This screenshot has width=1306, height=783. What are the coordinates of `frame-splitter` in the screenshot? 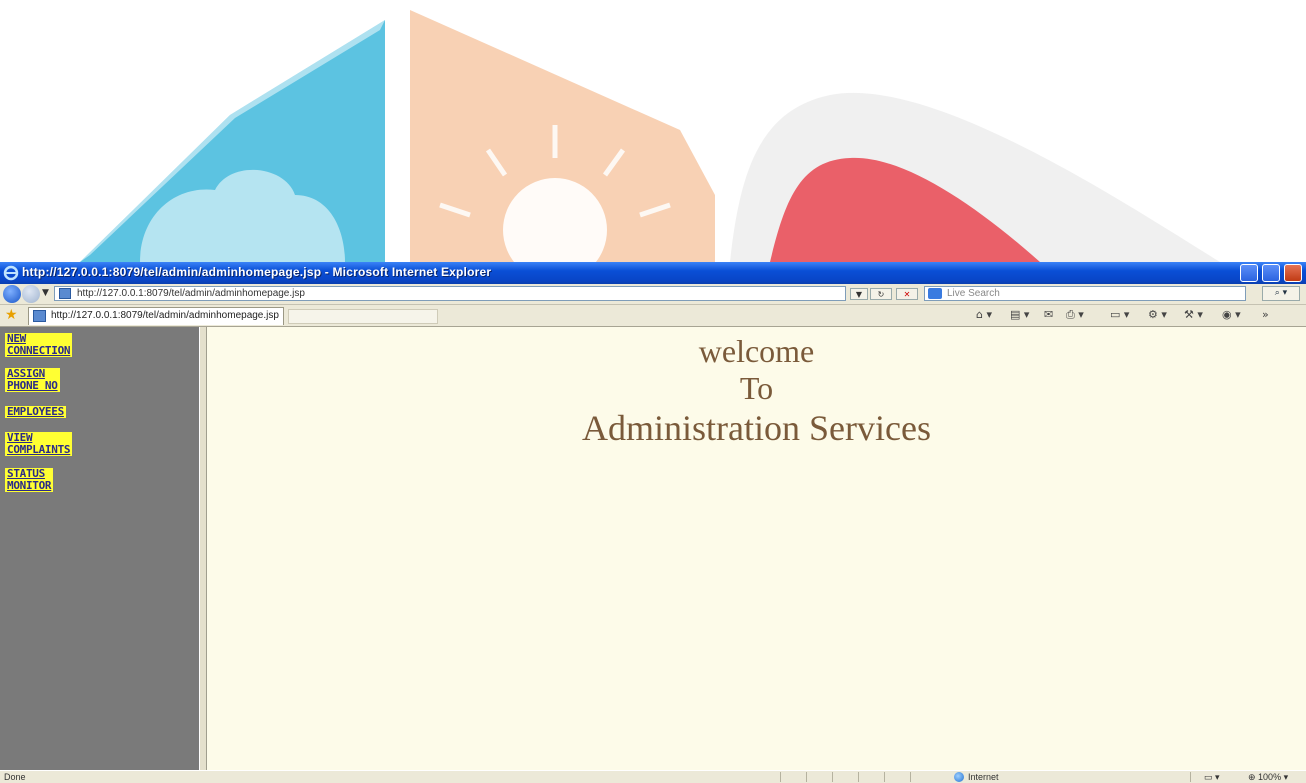 It's located at (203, 548).